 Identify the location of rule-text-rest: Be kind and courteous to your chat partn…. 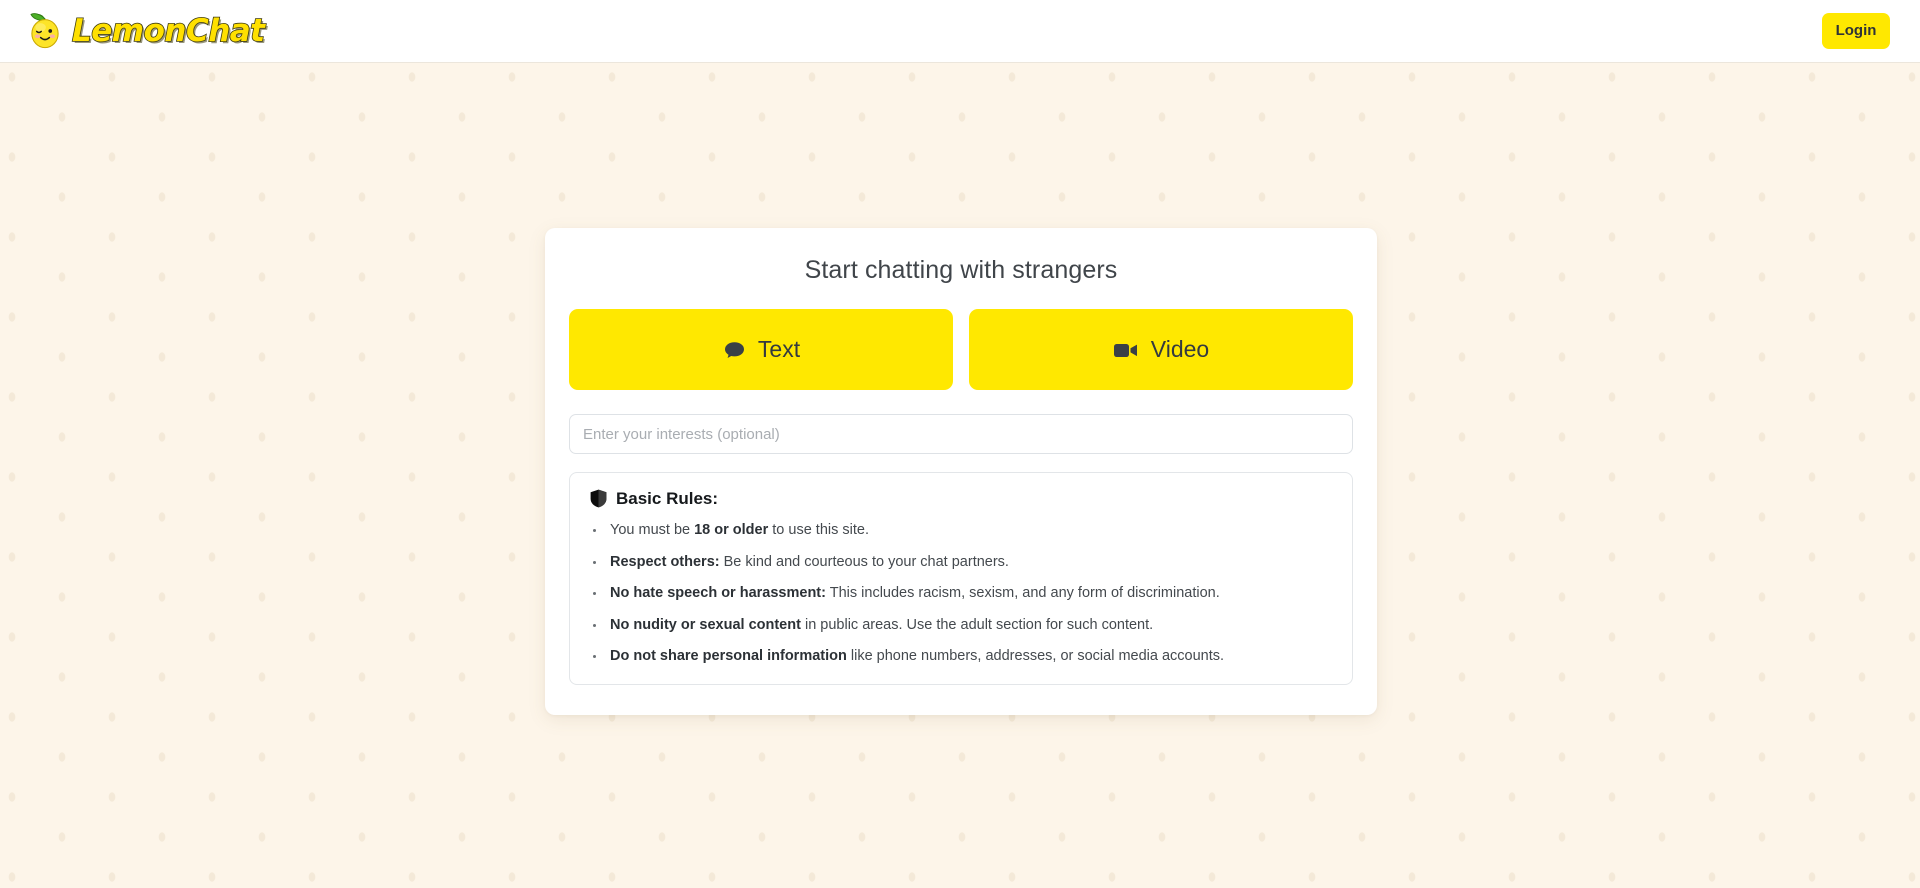
(864, 561).